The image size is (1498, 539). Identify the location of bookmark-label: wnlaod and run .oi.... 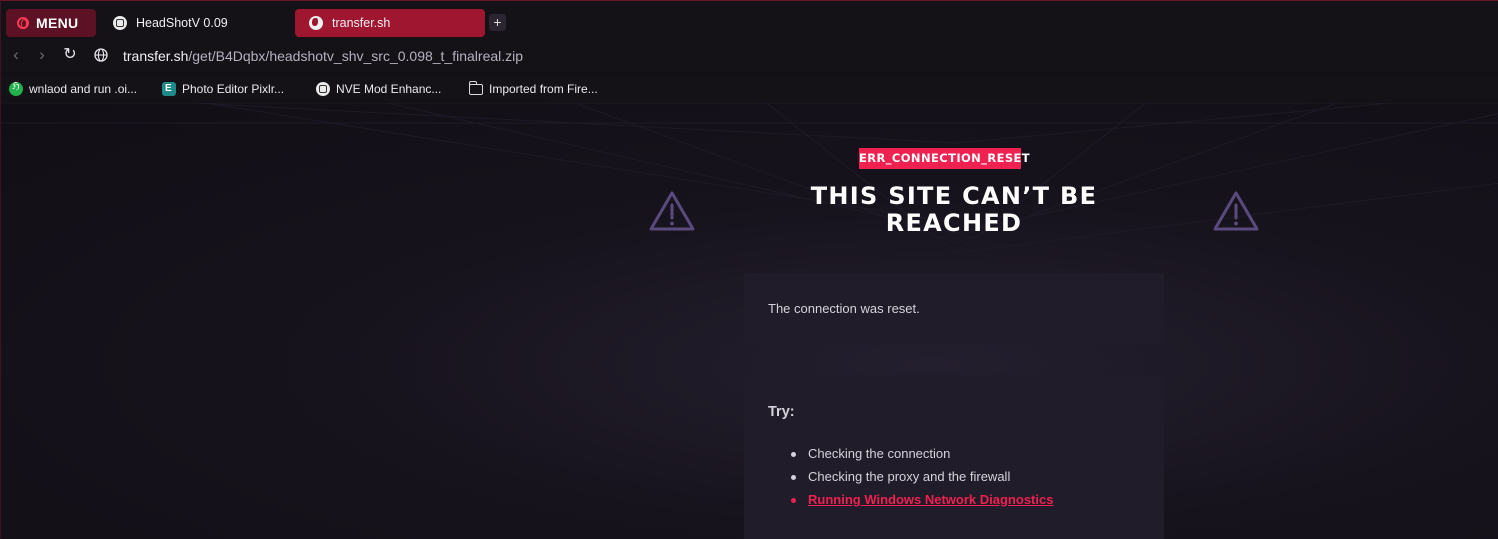
(83, 89).